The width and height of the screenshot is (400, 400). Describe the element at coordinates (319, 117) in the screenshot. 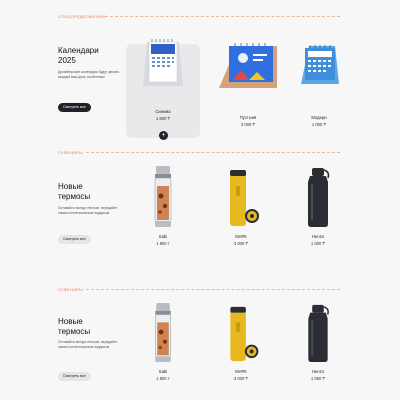

I see `product-name: Модерн` at that location.